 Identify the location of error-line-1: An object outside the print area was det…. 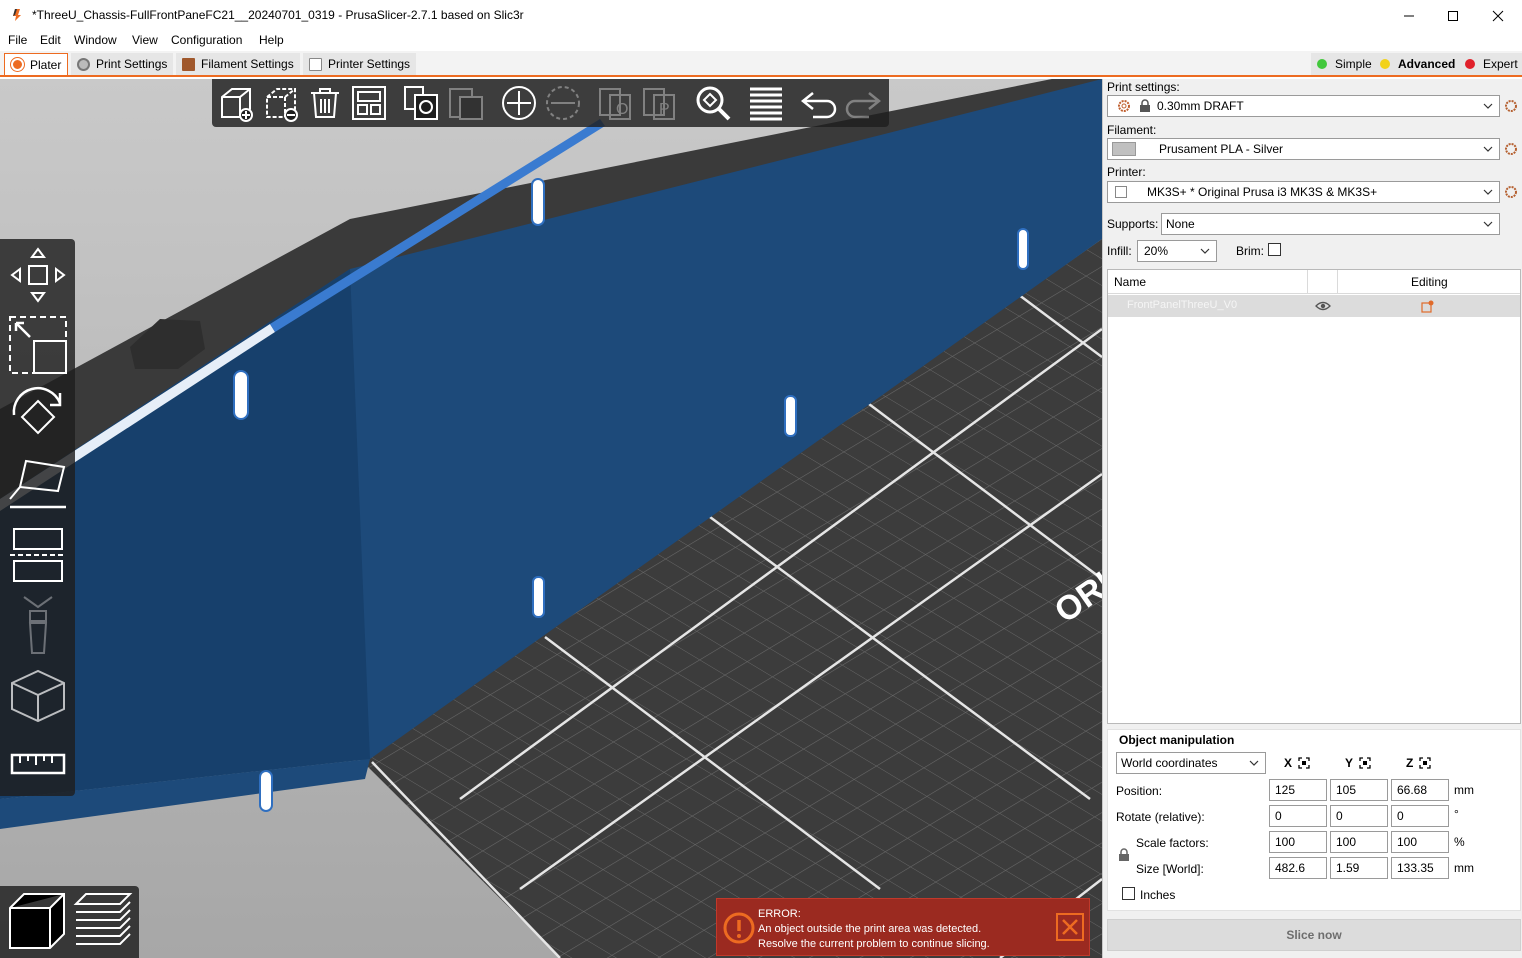
(870, 929).